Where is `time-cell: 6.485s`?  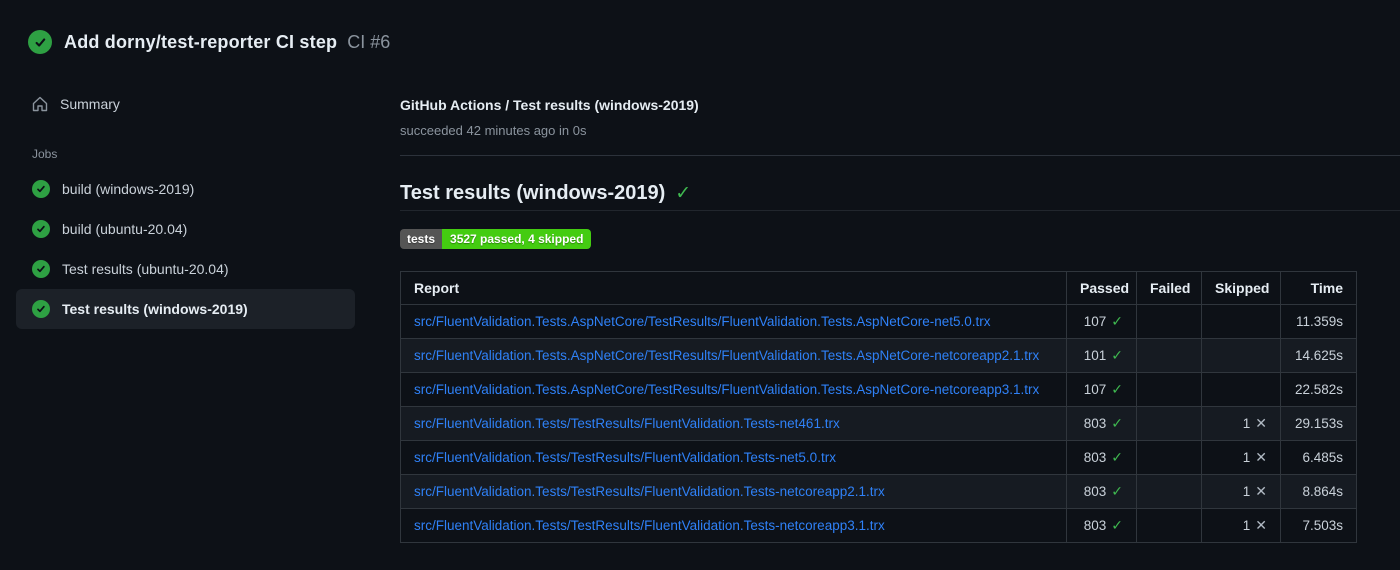
time-cell: 6.485s is located at coordinates (1318, 457).